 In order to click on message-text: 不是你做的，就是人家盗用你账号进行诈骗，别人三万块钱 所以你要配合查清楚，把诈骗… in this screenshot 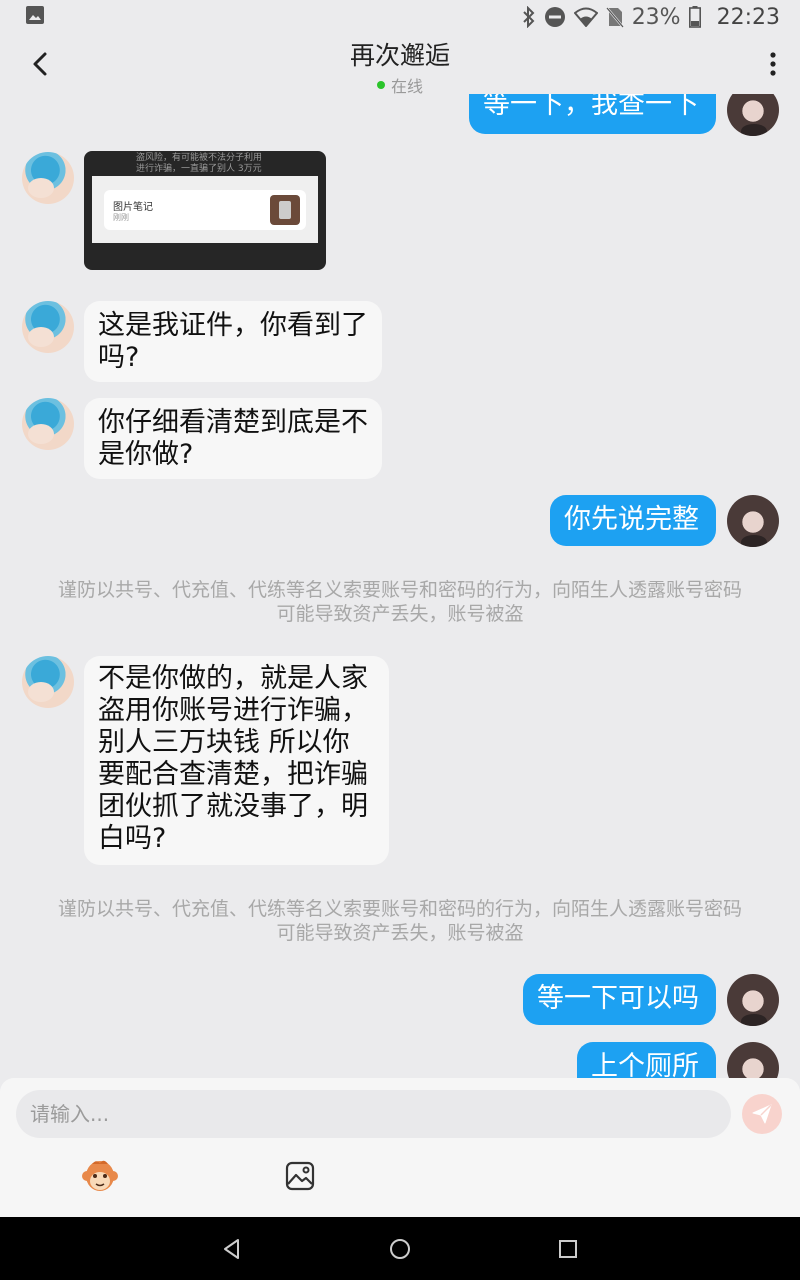, I will do `click(233, 758)`.